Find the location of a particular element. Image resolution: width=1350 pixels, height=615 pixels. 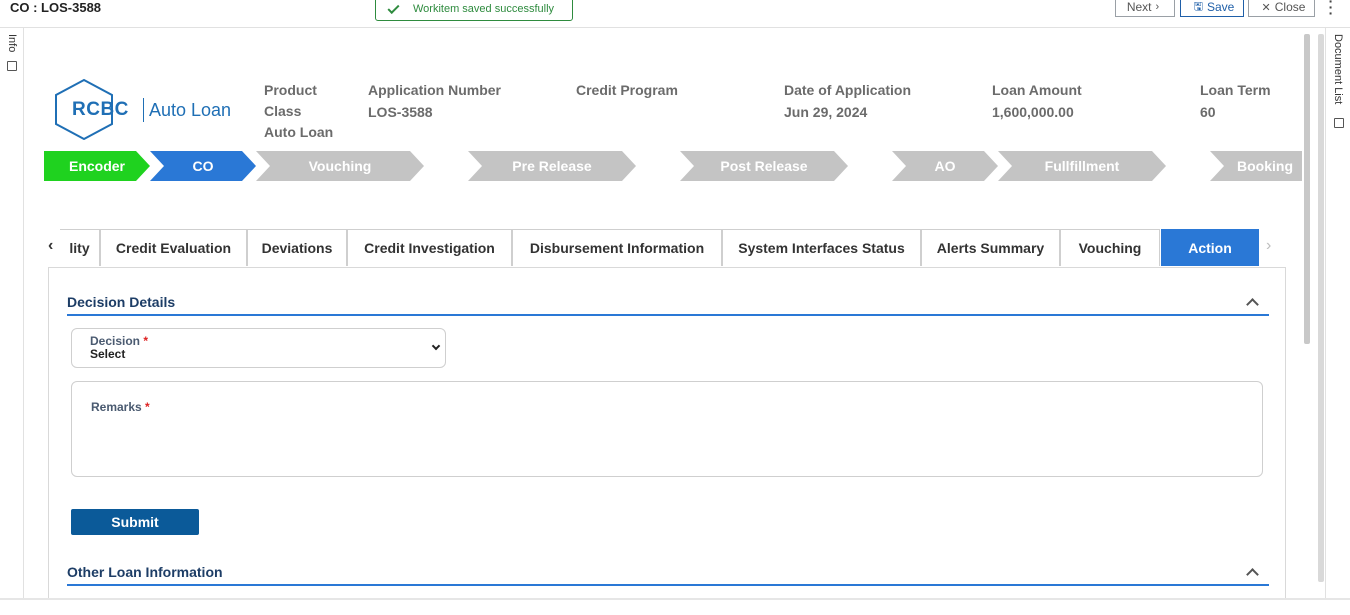

section-title: Decision Details is located at coordinates (121, 302).